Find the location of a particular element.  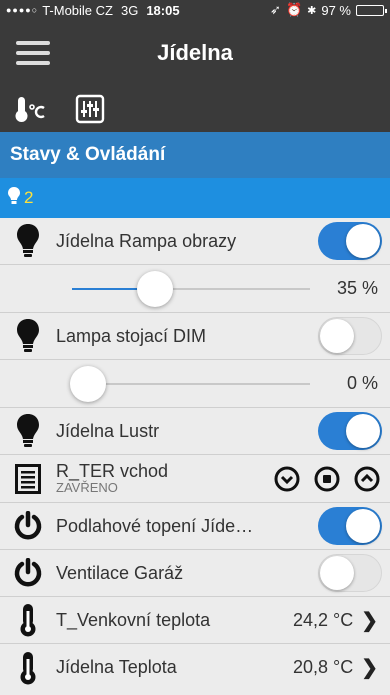

stop-circle-icon is located at coordinates (327, 479).